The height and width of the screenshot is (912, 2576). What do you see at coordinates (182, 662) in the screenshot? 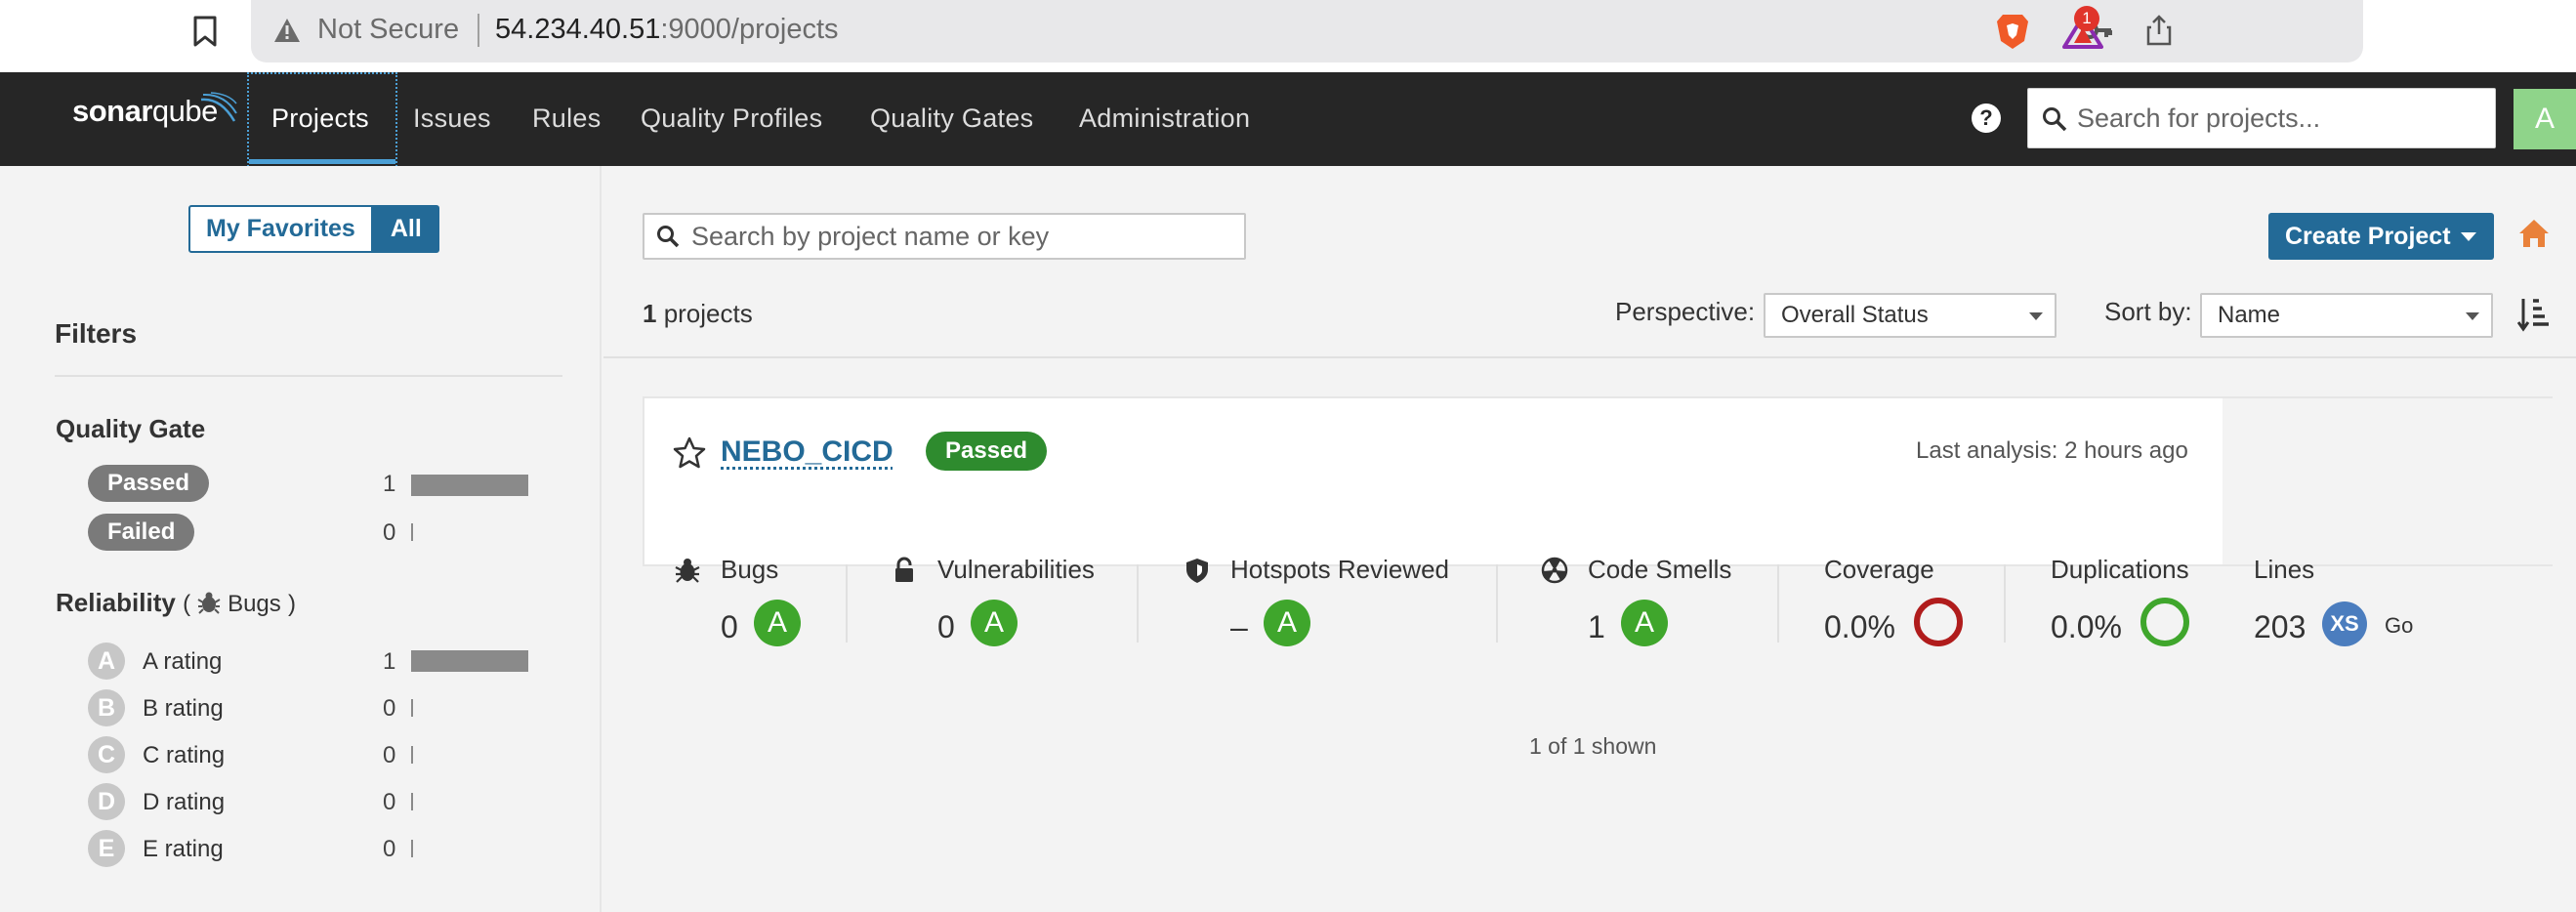
I see `rating-a-label: A rating` at bounding box center [182, 662].